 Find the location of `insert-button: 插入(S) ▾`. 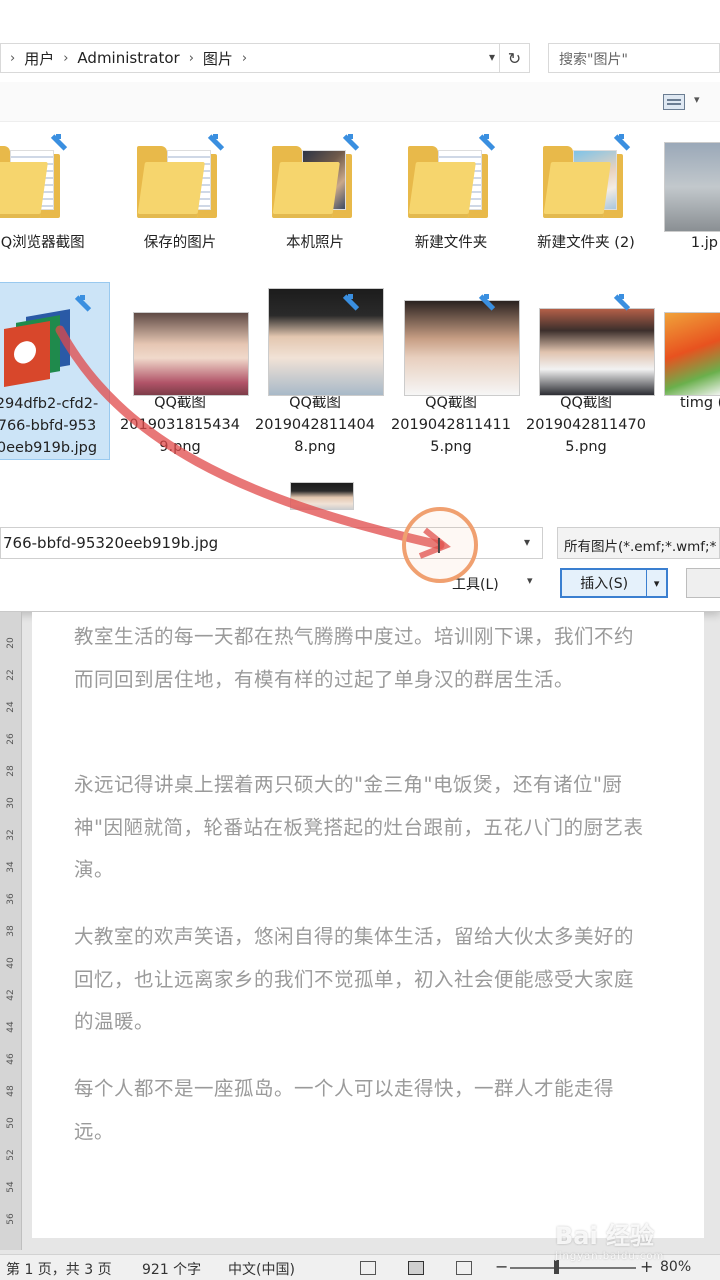

insert-button: 插入(S) ▾ is located at coordinates (614, 583).